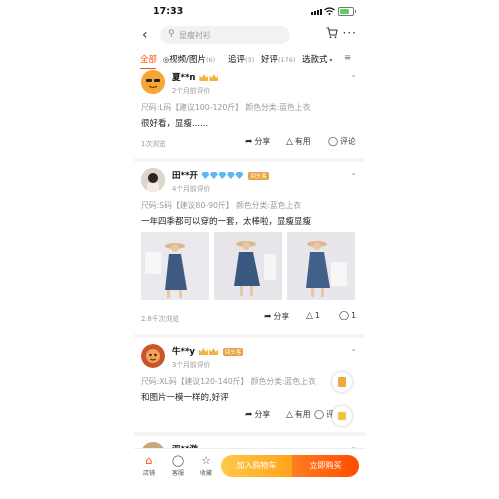 This screenshot has width=499, height=499. What do you see at coordinates (160, 319) in the screenshot?
I see `view-count: 2.8千次浏览` at bounding box center [160, 319].